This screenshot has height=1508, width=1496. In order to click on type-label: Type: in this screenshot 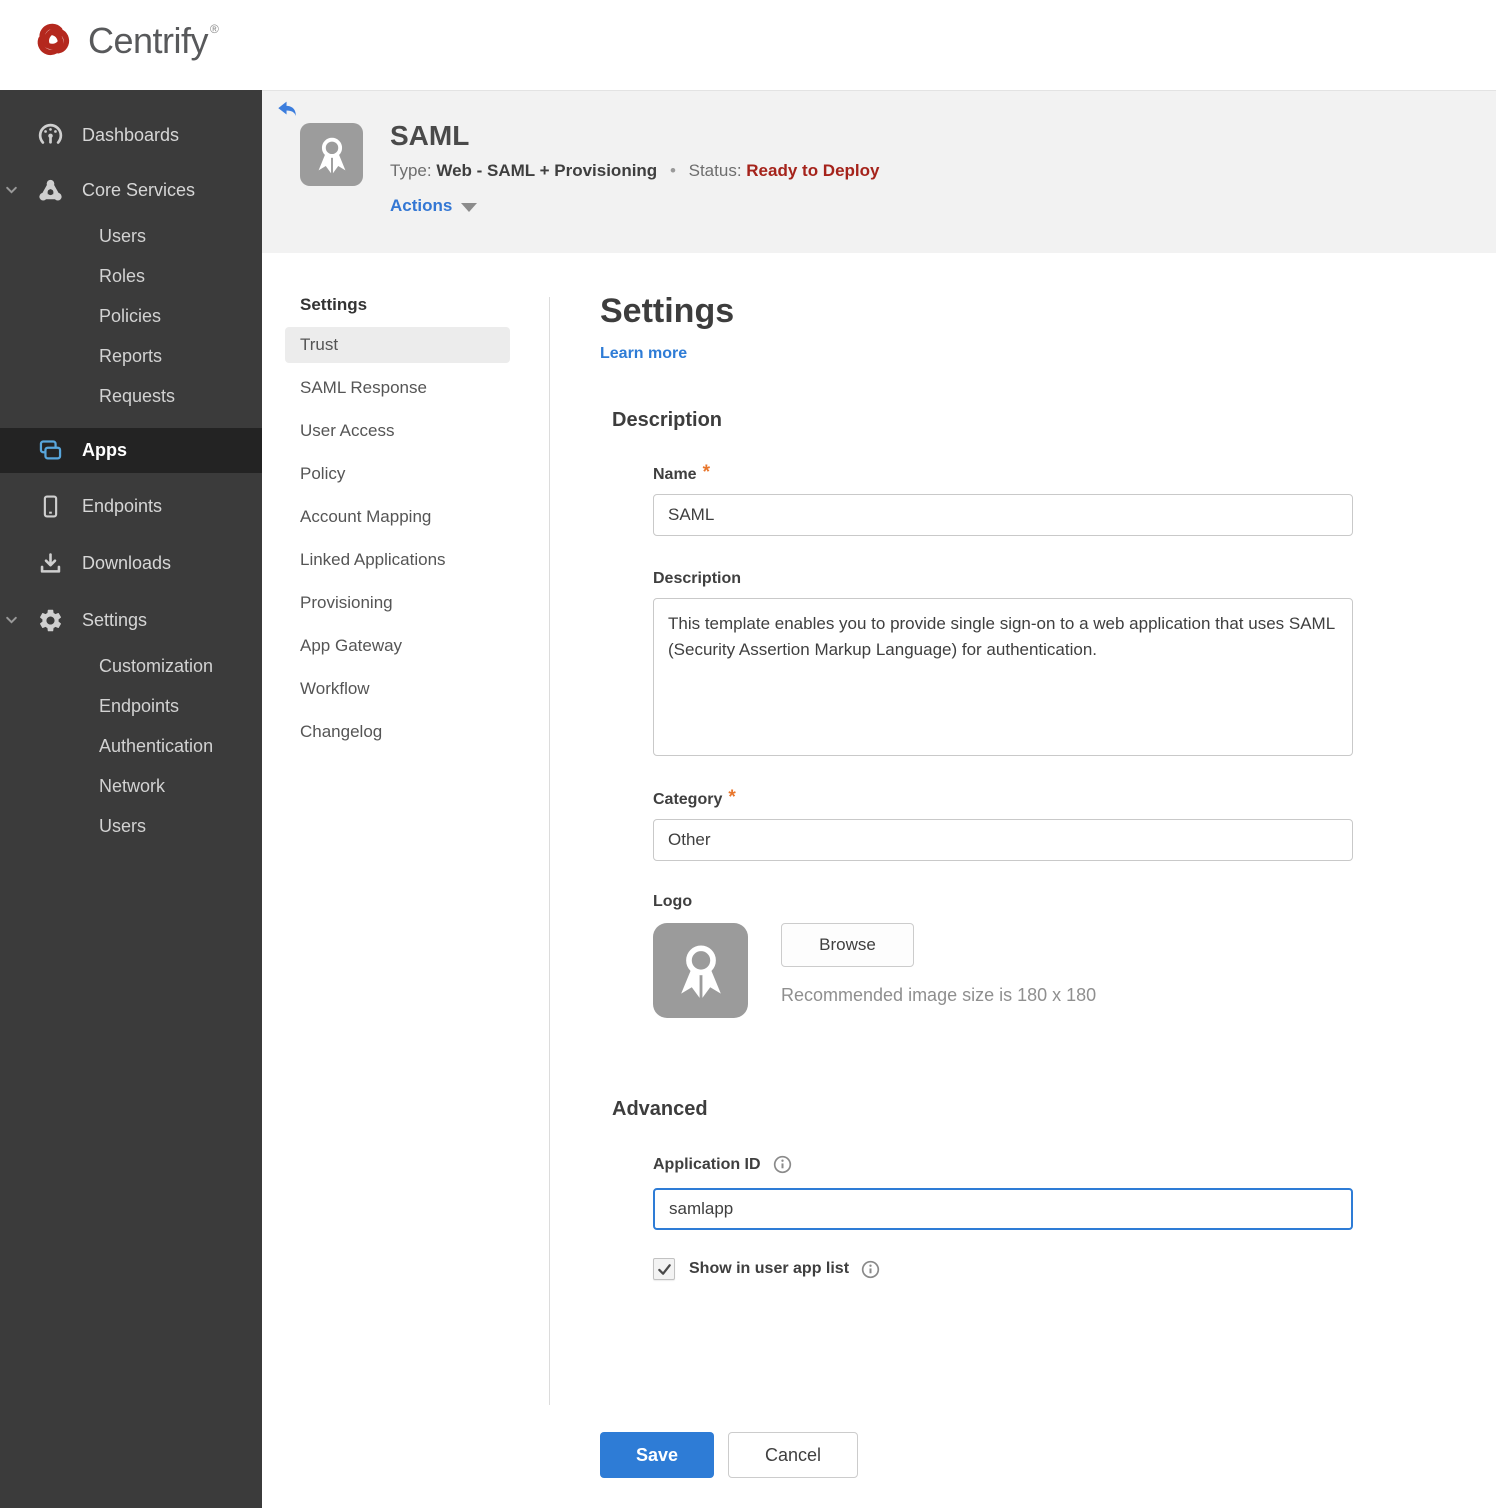, I will do `click(411, 170)`.